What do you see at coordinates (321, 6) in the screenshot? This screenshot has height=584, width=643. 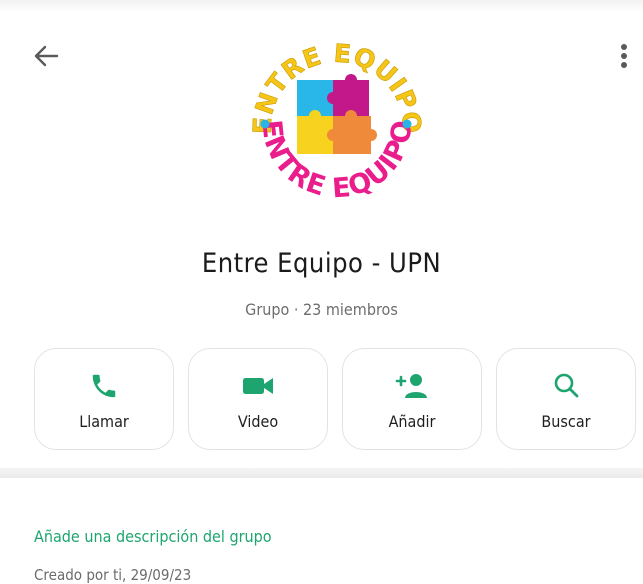 I see `top-shade` at bounding box center [321, 6].